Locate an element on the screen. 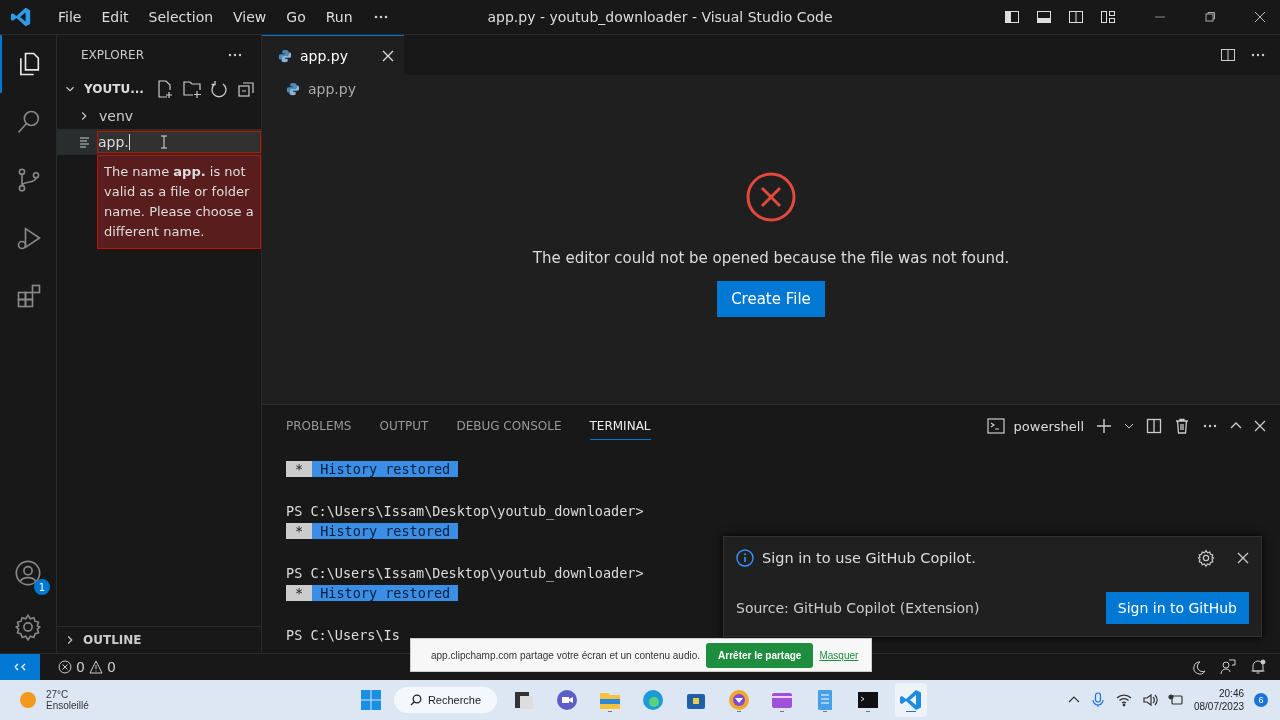  notification-badge: 1 is located at coordinates (42, 587).